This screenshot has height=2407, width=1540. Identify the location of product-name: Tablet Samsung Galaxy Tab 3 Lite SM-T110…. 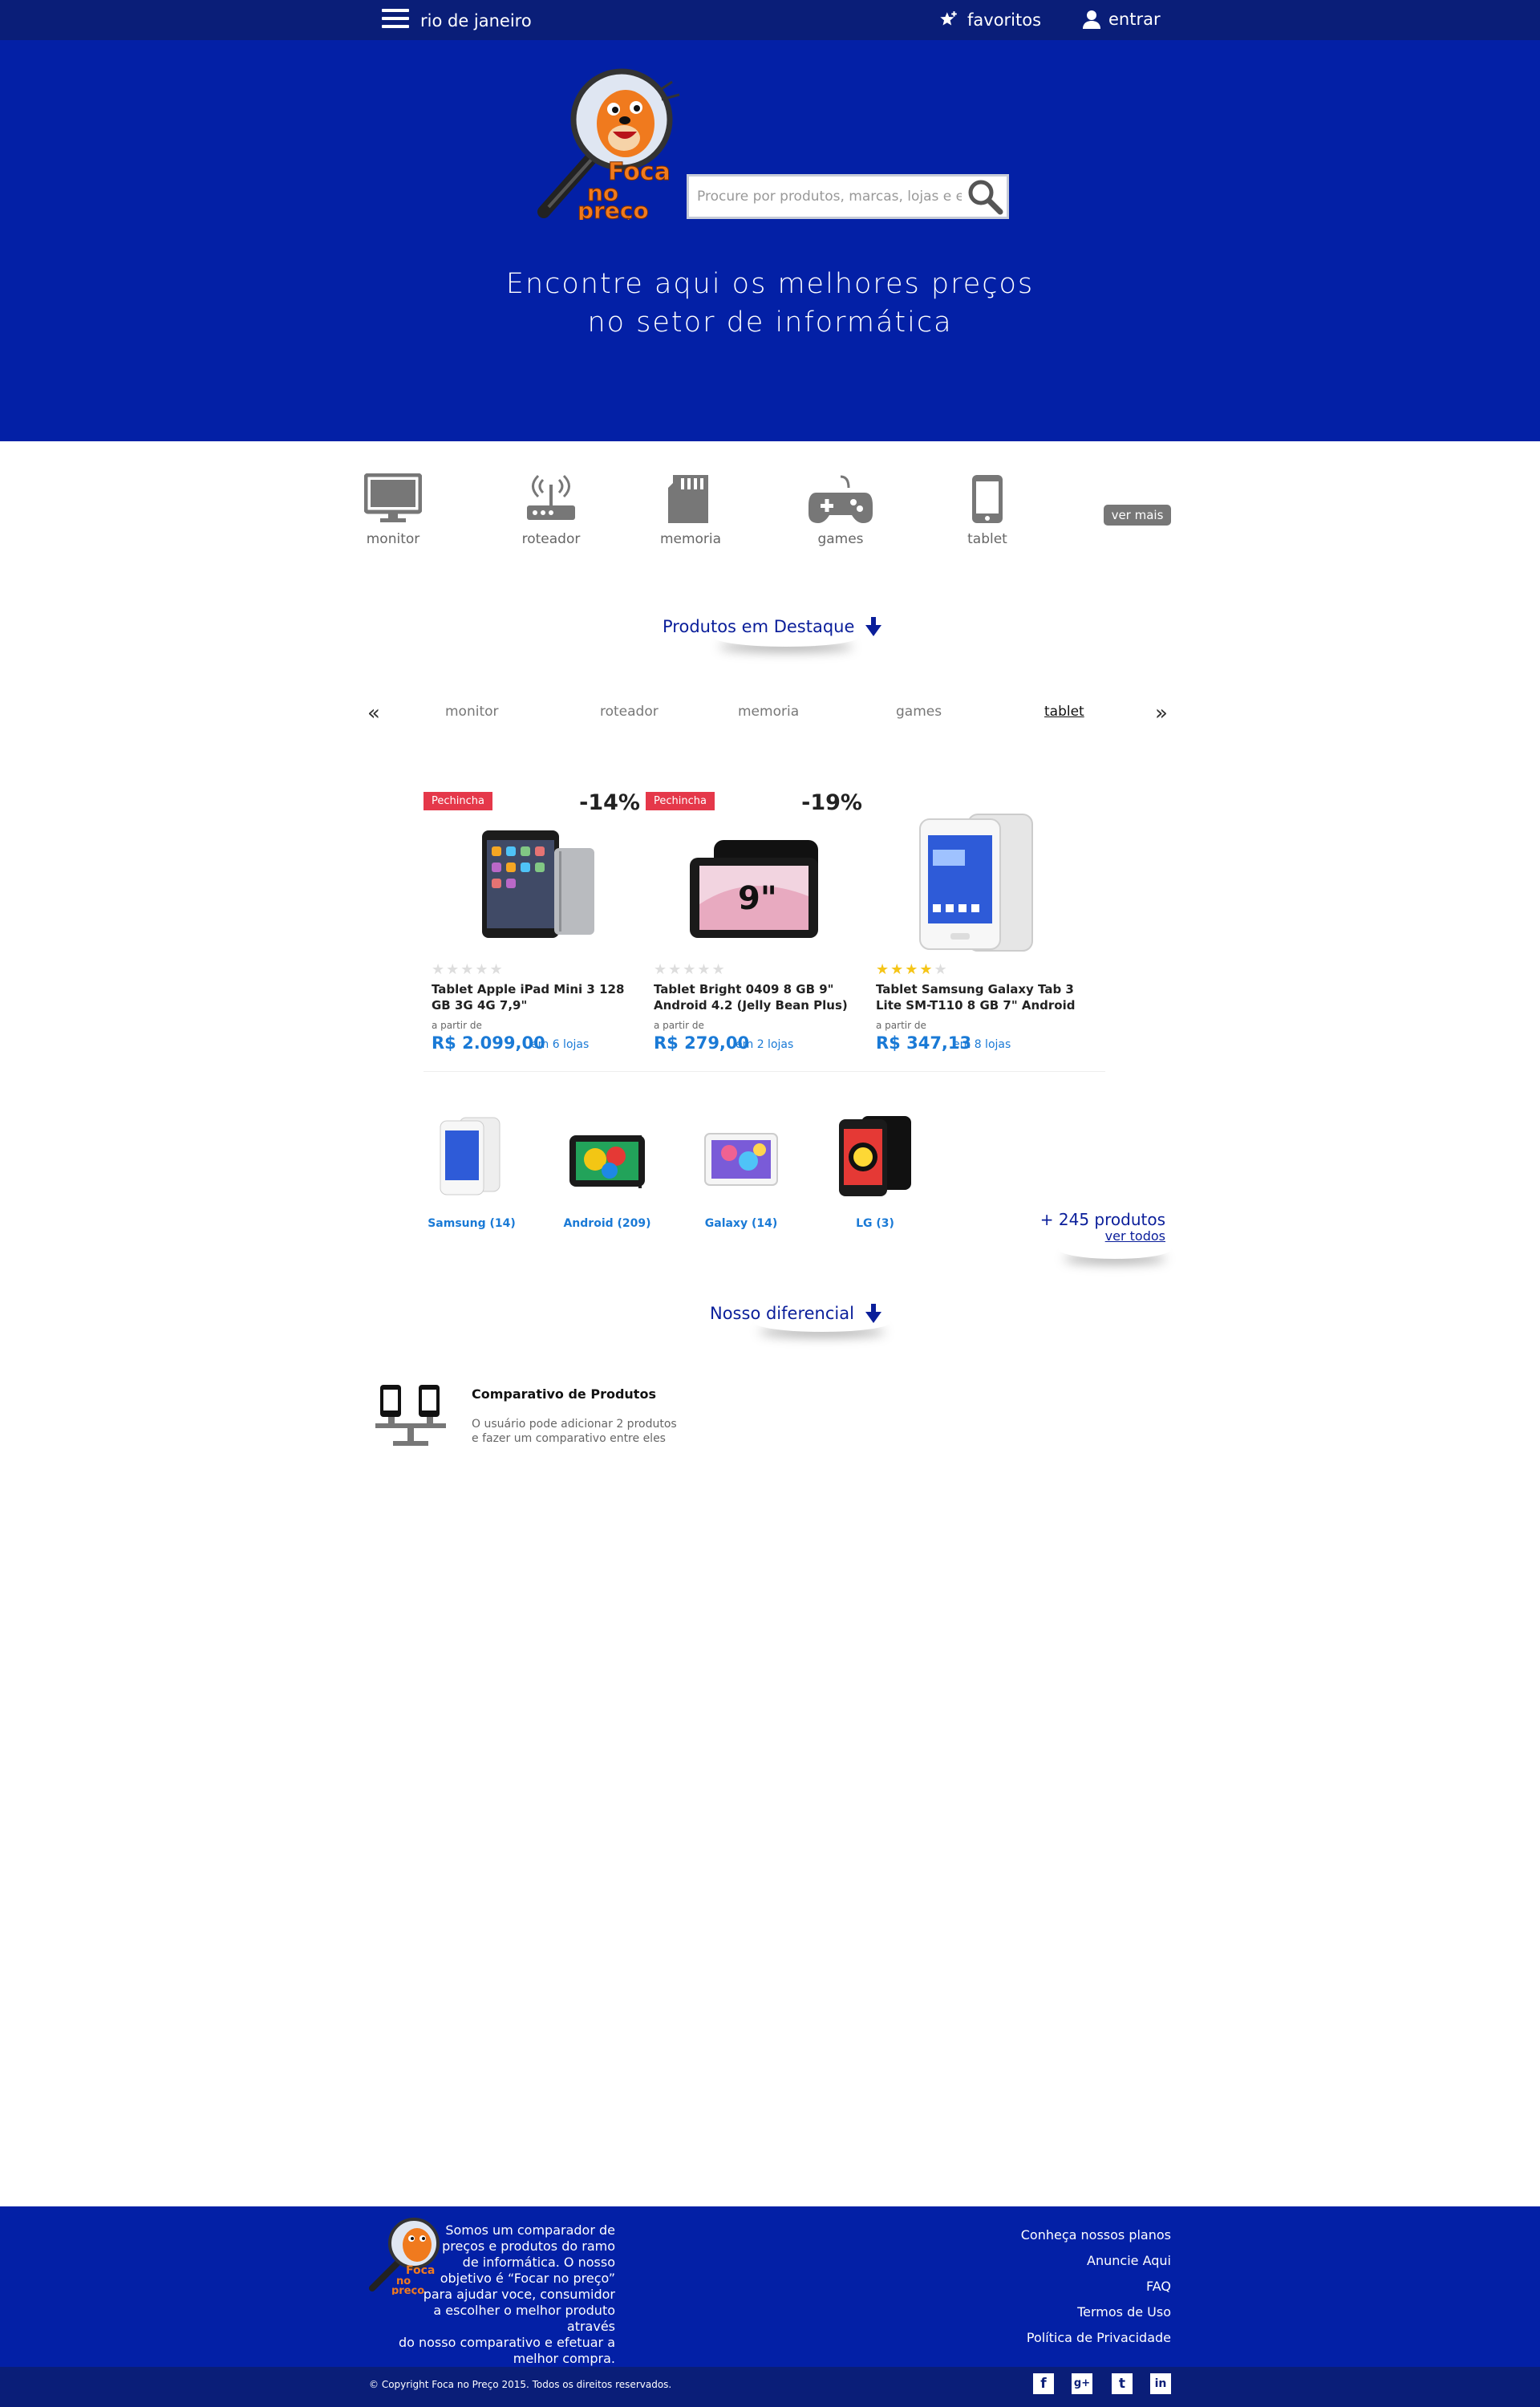
(976, 997).